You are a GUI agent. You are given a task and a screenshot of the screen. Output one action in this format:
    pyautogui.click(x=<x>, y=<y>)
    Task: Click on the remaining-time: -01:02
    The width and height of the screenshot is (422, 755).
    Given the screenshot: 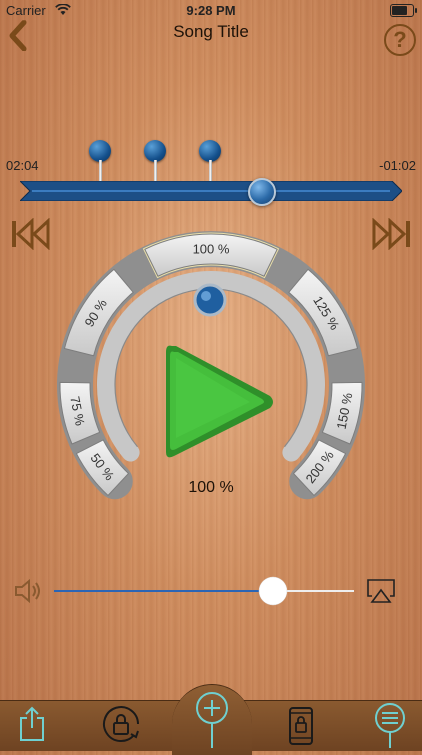 What is the action you would take?
    pyautogui.click(x=397, y=165)
    